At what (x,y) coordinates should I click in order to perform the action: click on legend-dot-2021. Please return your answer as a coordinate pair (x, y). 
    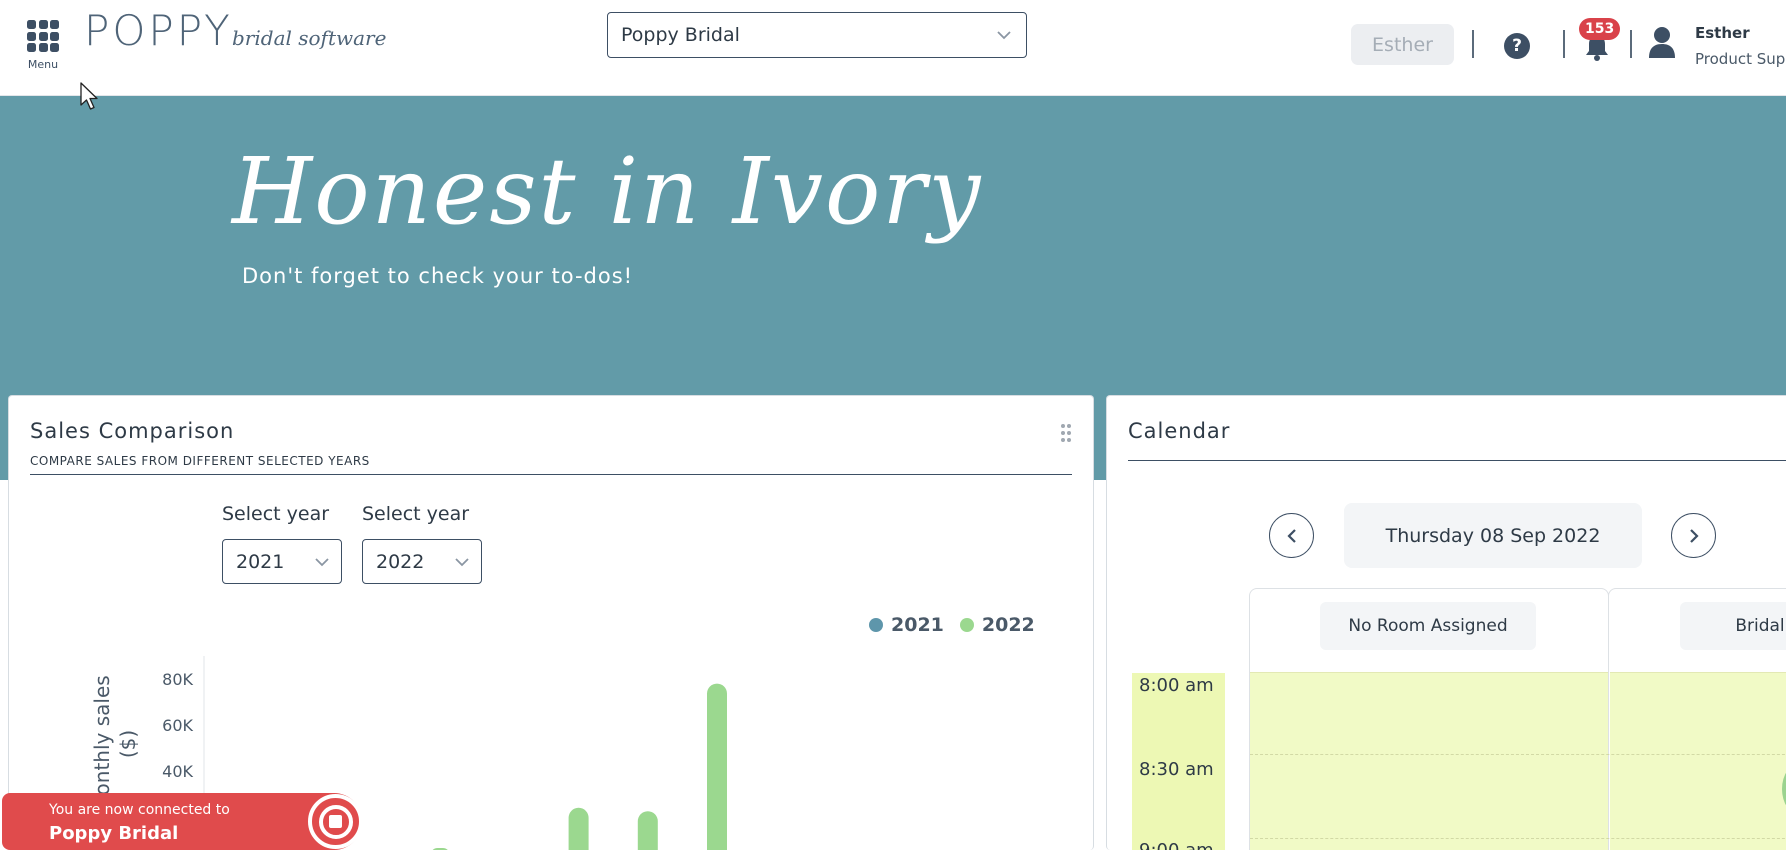
    Looking at the image, I should click on (876, 625).